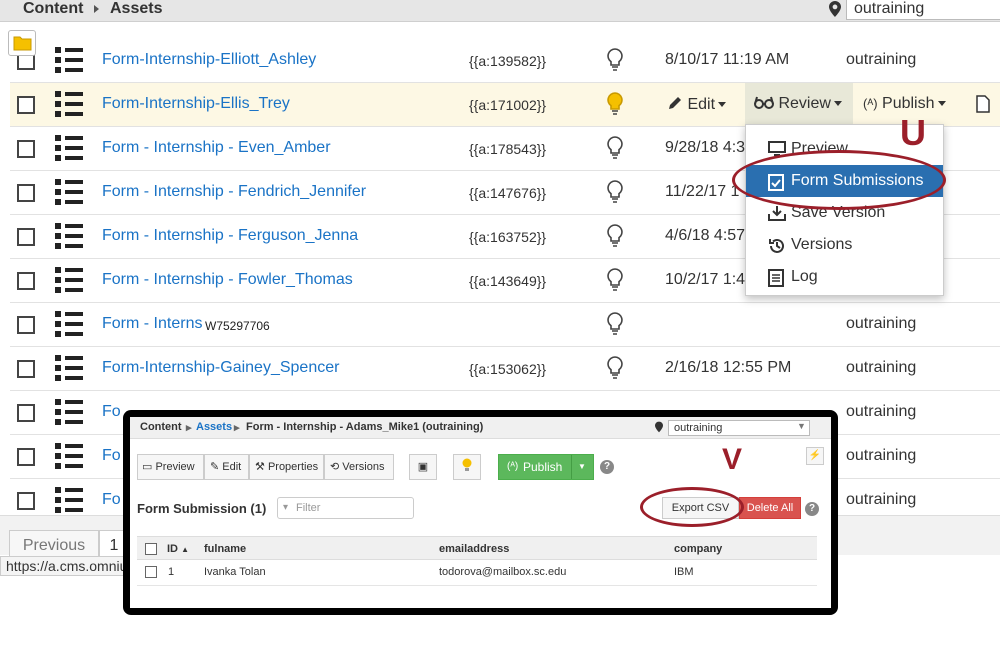 The height and width of the screenshot is (650, 1000). I want to click on cell-id: 1, so click(171, 572).